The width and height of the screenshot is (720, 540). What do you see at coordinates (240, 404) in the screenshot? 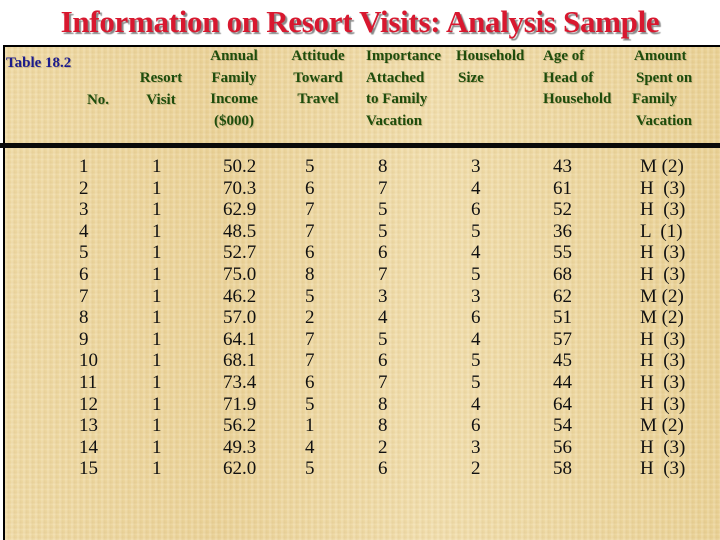
I see `table-cell-income: 71.9` at bounding box center [240, 404].